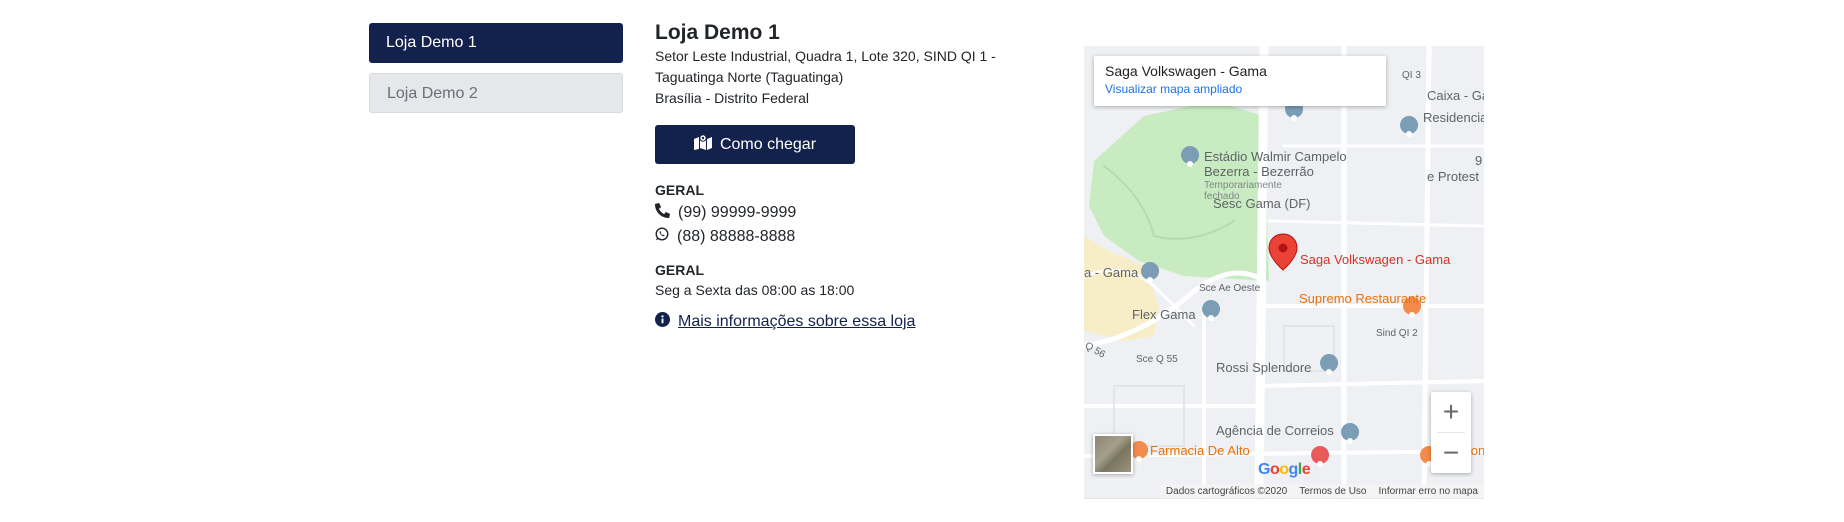 This screenshot has width=1844, height=522. What do you see at coordinates (797, 321) in the screenshot?
I see `more-info-label: Mais informações sobre essa loja` at bounding box center [797, 321].